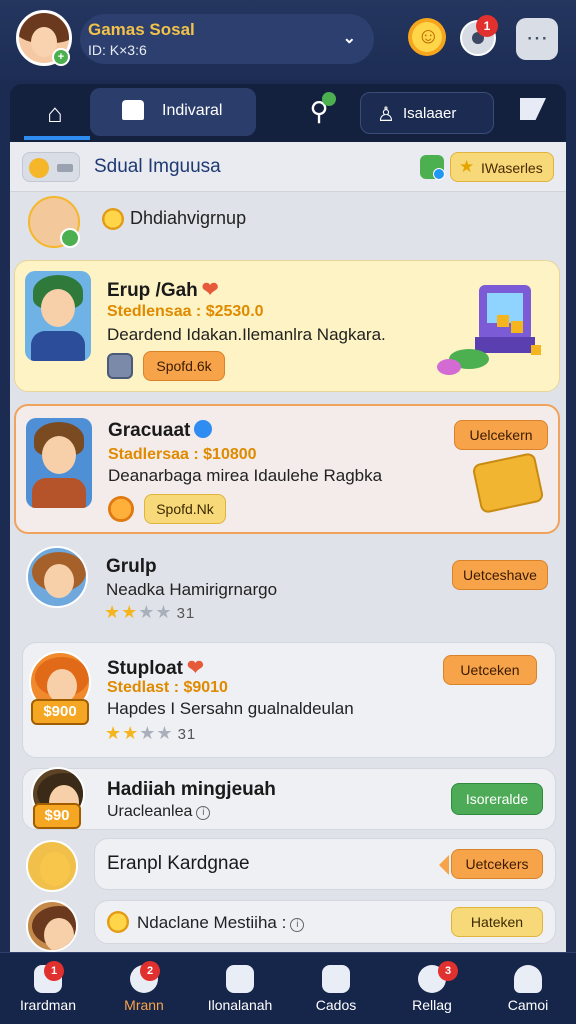  What do you see at coordinates (192, 589) in the screenshot?
I see `card-description: Neadka Hamirigrnargo` at bounding box center [192, 589].